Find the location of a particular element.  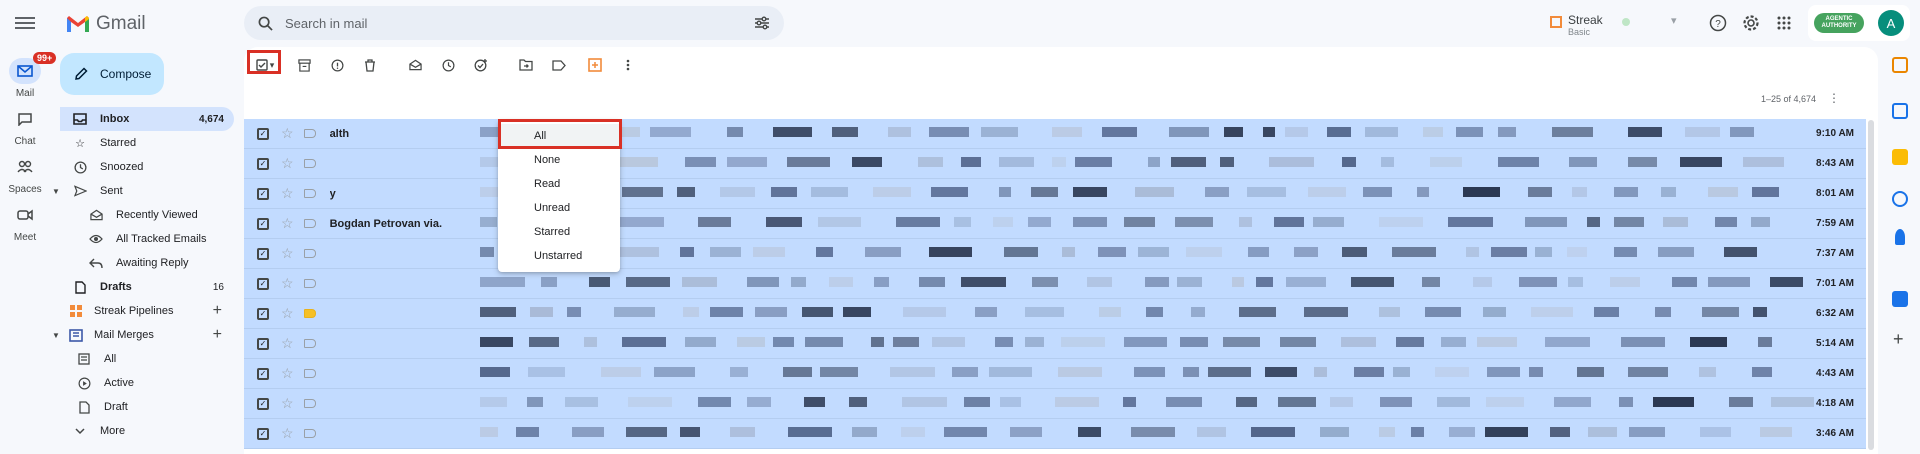

compose-button: Compose is located at coordinates (112, 74).